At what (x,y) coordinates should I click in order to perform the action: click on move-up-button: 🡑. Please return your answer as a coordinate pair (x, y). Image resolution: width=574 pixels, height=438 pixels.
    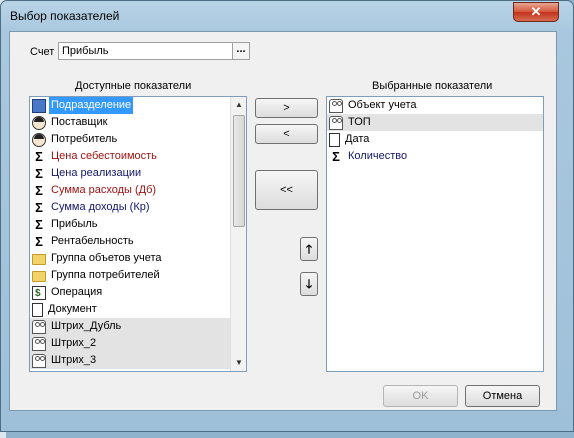
    Looking at the image, I should click on (309, 249).